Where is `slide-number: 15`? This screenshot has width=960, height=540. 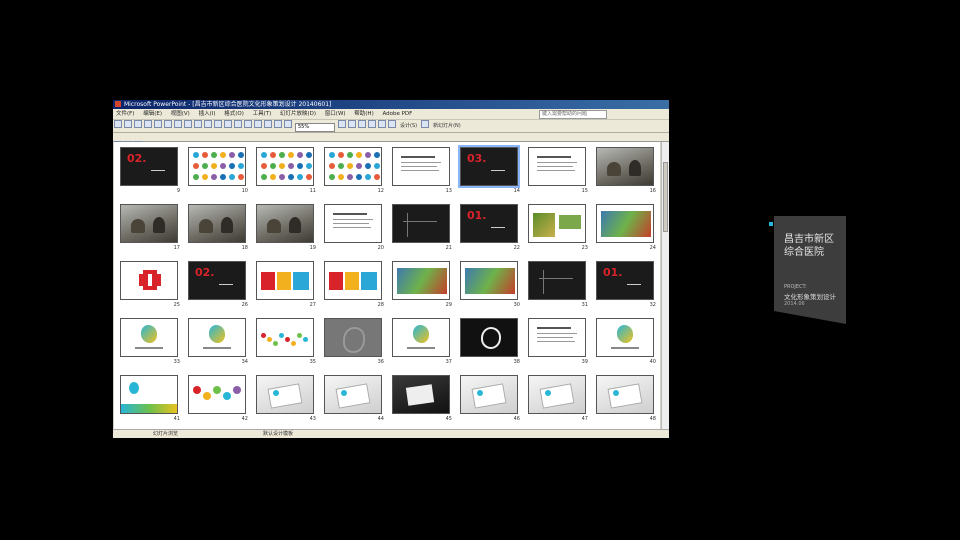
slide-number: 15 is located at coordinates (584, 191).